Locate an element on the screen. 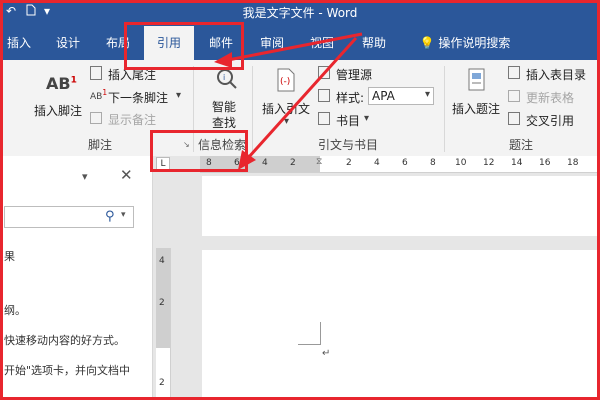  search-icon: ⚲ is located at coordinates (110, 216).